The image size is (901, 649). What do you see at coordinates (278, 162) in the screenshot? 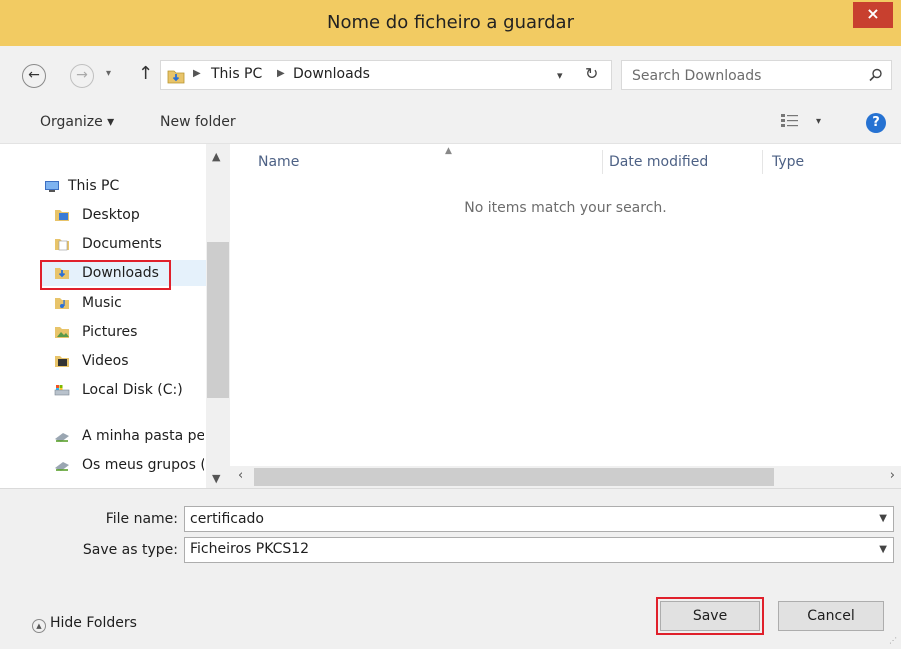
I see `column-header-name: Name` at bounding box center [278, 162].